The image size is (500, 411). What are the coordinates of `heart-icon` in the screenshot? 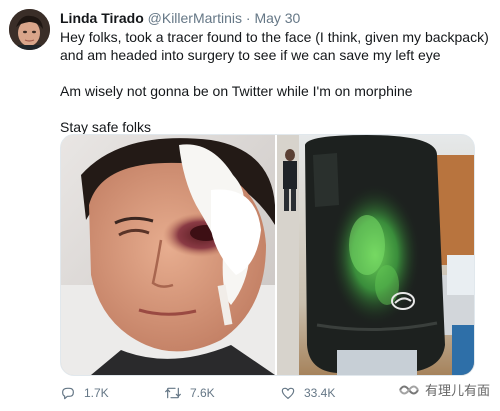 It's located at (288, 393).